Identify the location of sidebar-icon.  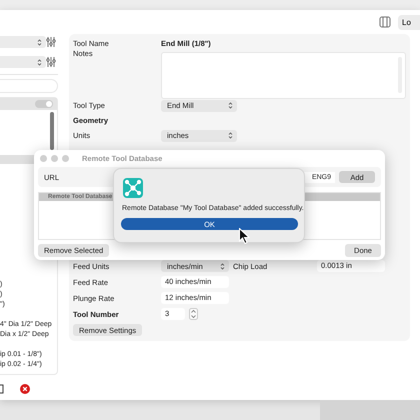
(385, 22).